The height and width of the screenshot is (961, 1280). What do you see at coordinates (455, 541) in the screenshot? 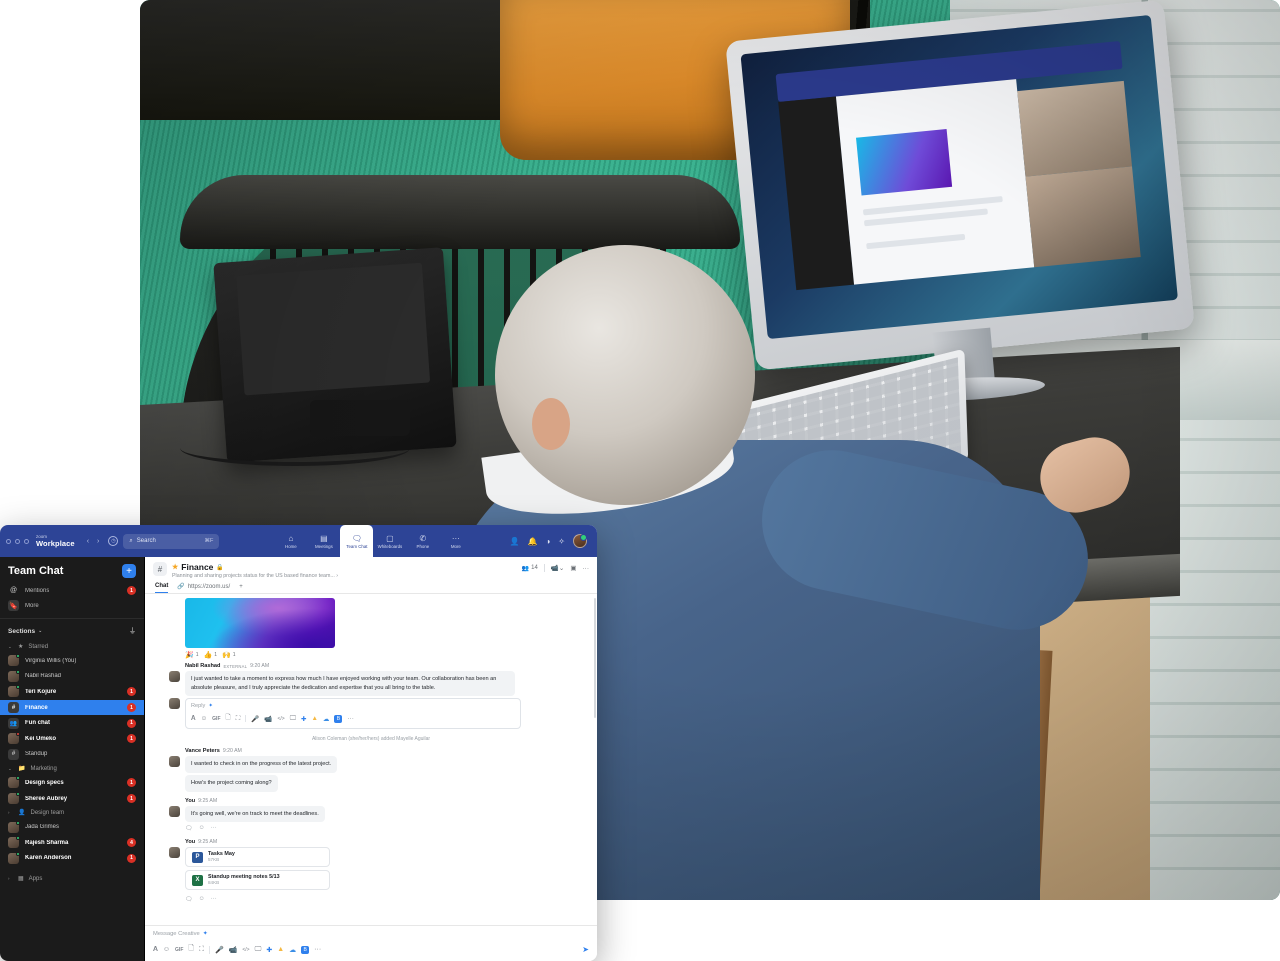
I see `nav-tab-more: ··· More` at bounding box center [455, 541].